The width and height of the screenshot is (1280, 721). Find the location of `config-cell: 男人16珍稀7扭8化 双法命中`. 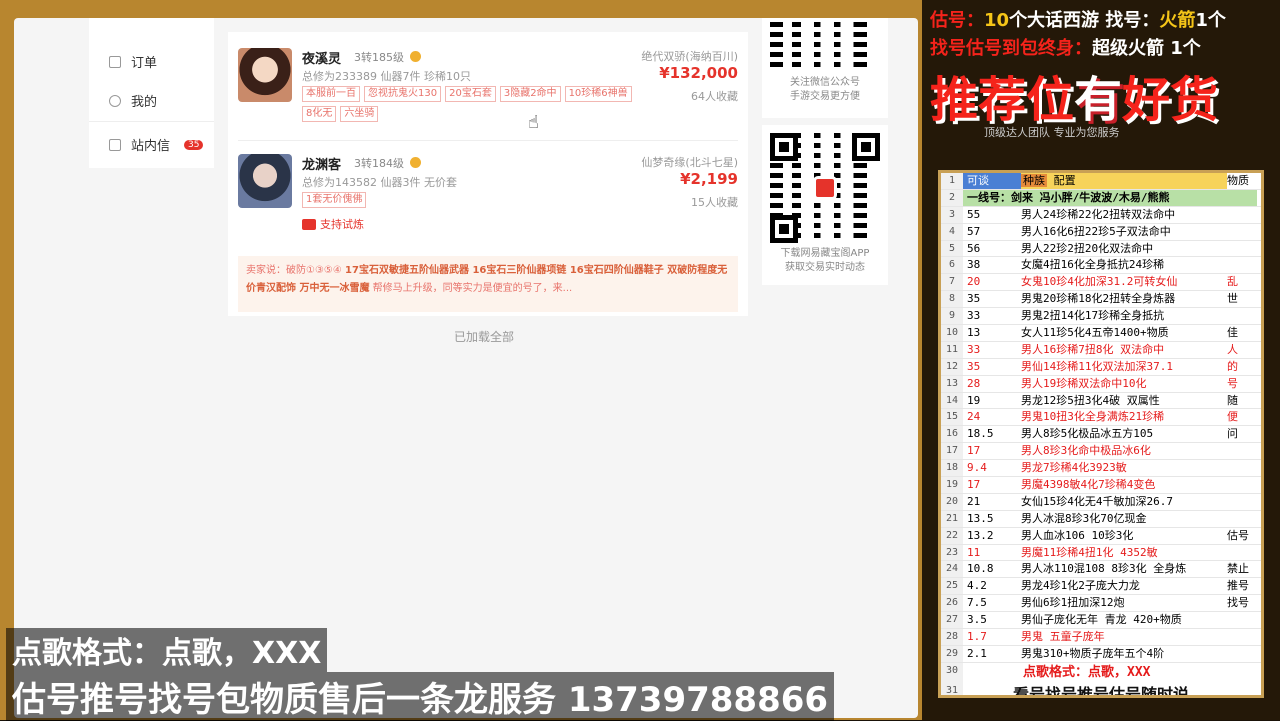

config-cell: 男人16珍稀7扭8化 双法命中 is located at coordinates (1093, 349).